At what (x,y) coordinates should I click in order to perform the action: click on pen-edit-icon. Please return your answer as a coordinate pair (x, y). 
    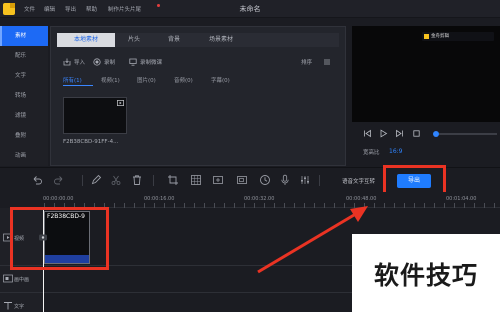
    Looking at the image, I should click on (96, 180).